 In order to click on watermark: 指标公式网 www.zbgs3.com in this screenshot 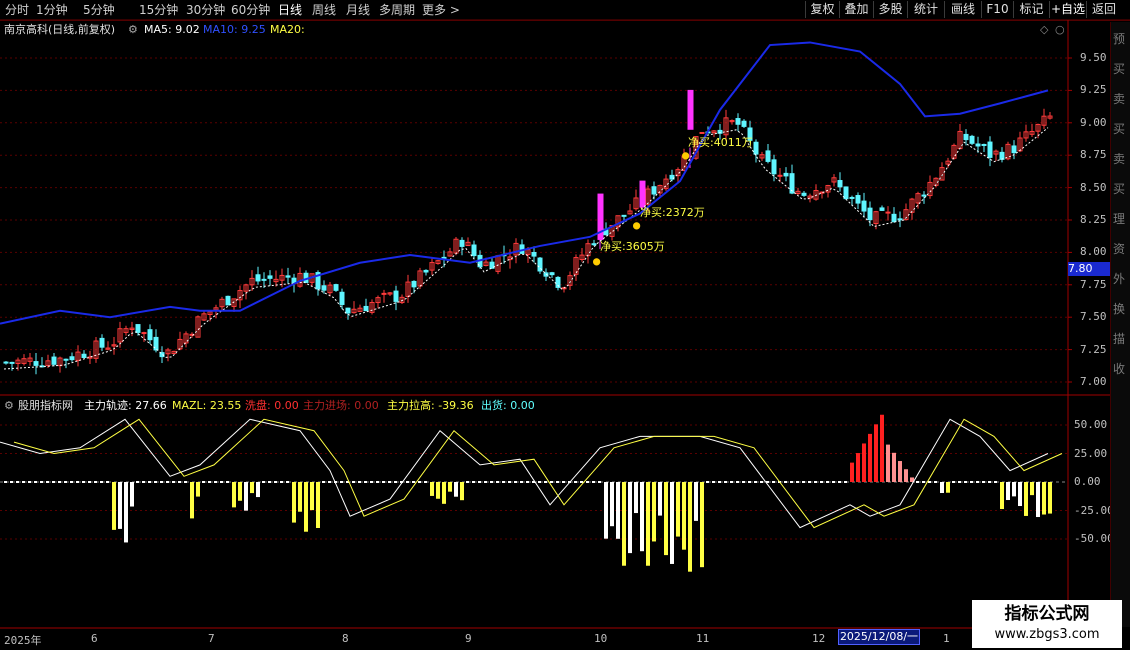, I will do `click(1047, 624)`.